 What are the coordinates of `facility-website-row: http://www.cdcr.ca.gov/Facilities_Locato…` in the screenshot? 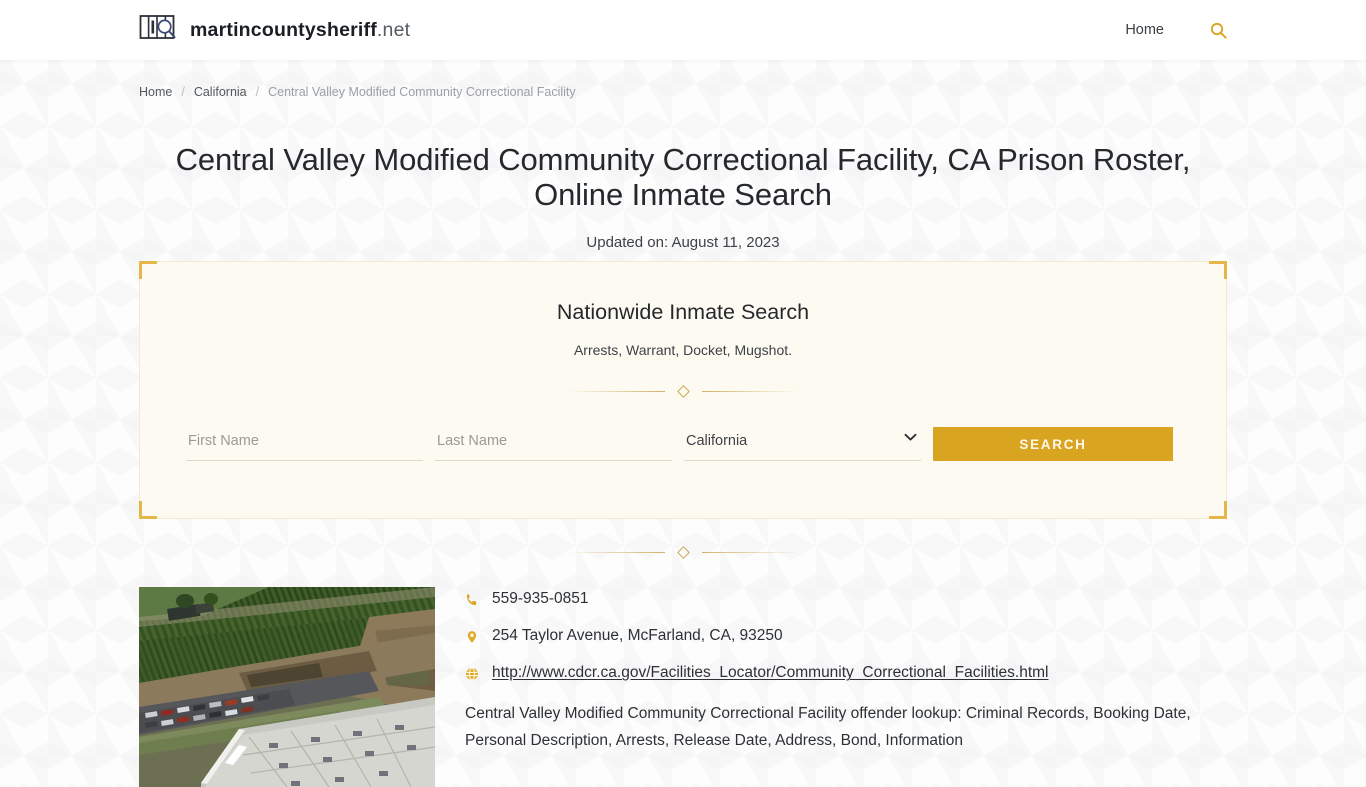 It's located at (846, 673).